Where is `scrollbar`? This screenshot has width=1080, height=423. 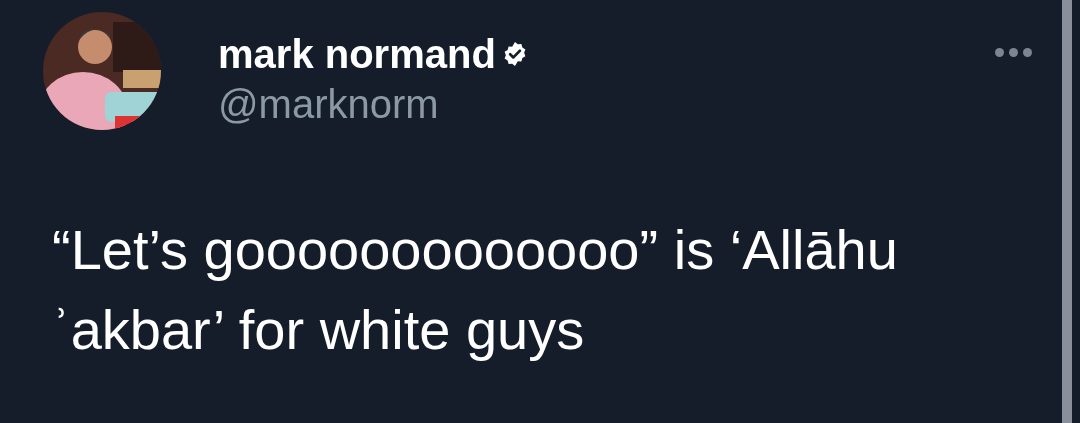
scrollbar is located at coordinates (1067, 211).